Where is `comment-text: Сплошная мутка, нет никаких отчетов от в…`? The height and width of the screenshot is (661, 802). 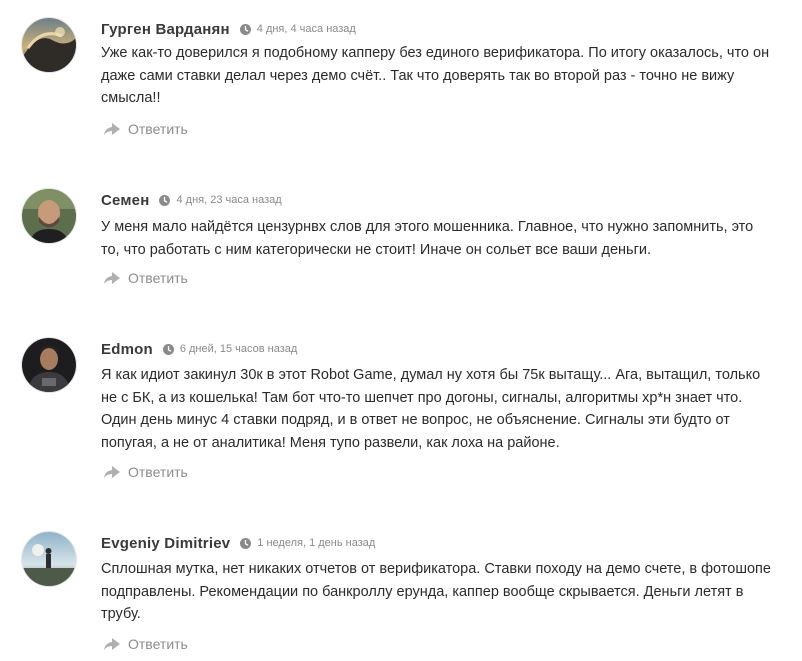 comment-text: Сплошная мутка, нет никаких отчетов от в… is located at coordinates (436, 591).